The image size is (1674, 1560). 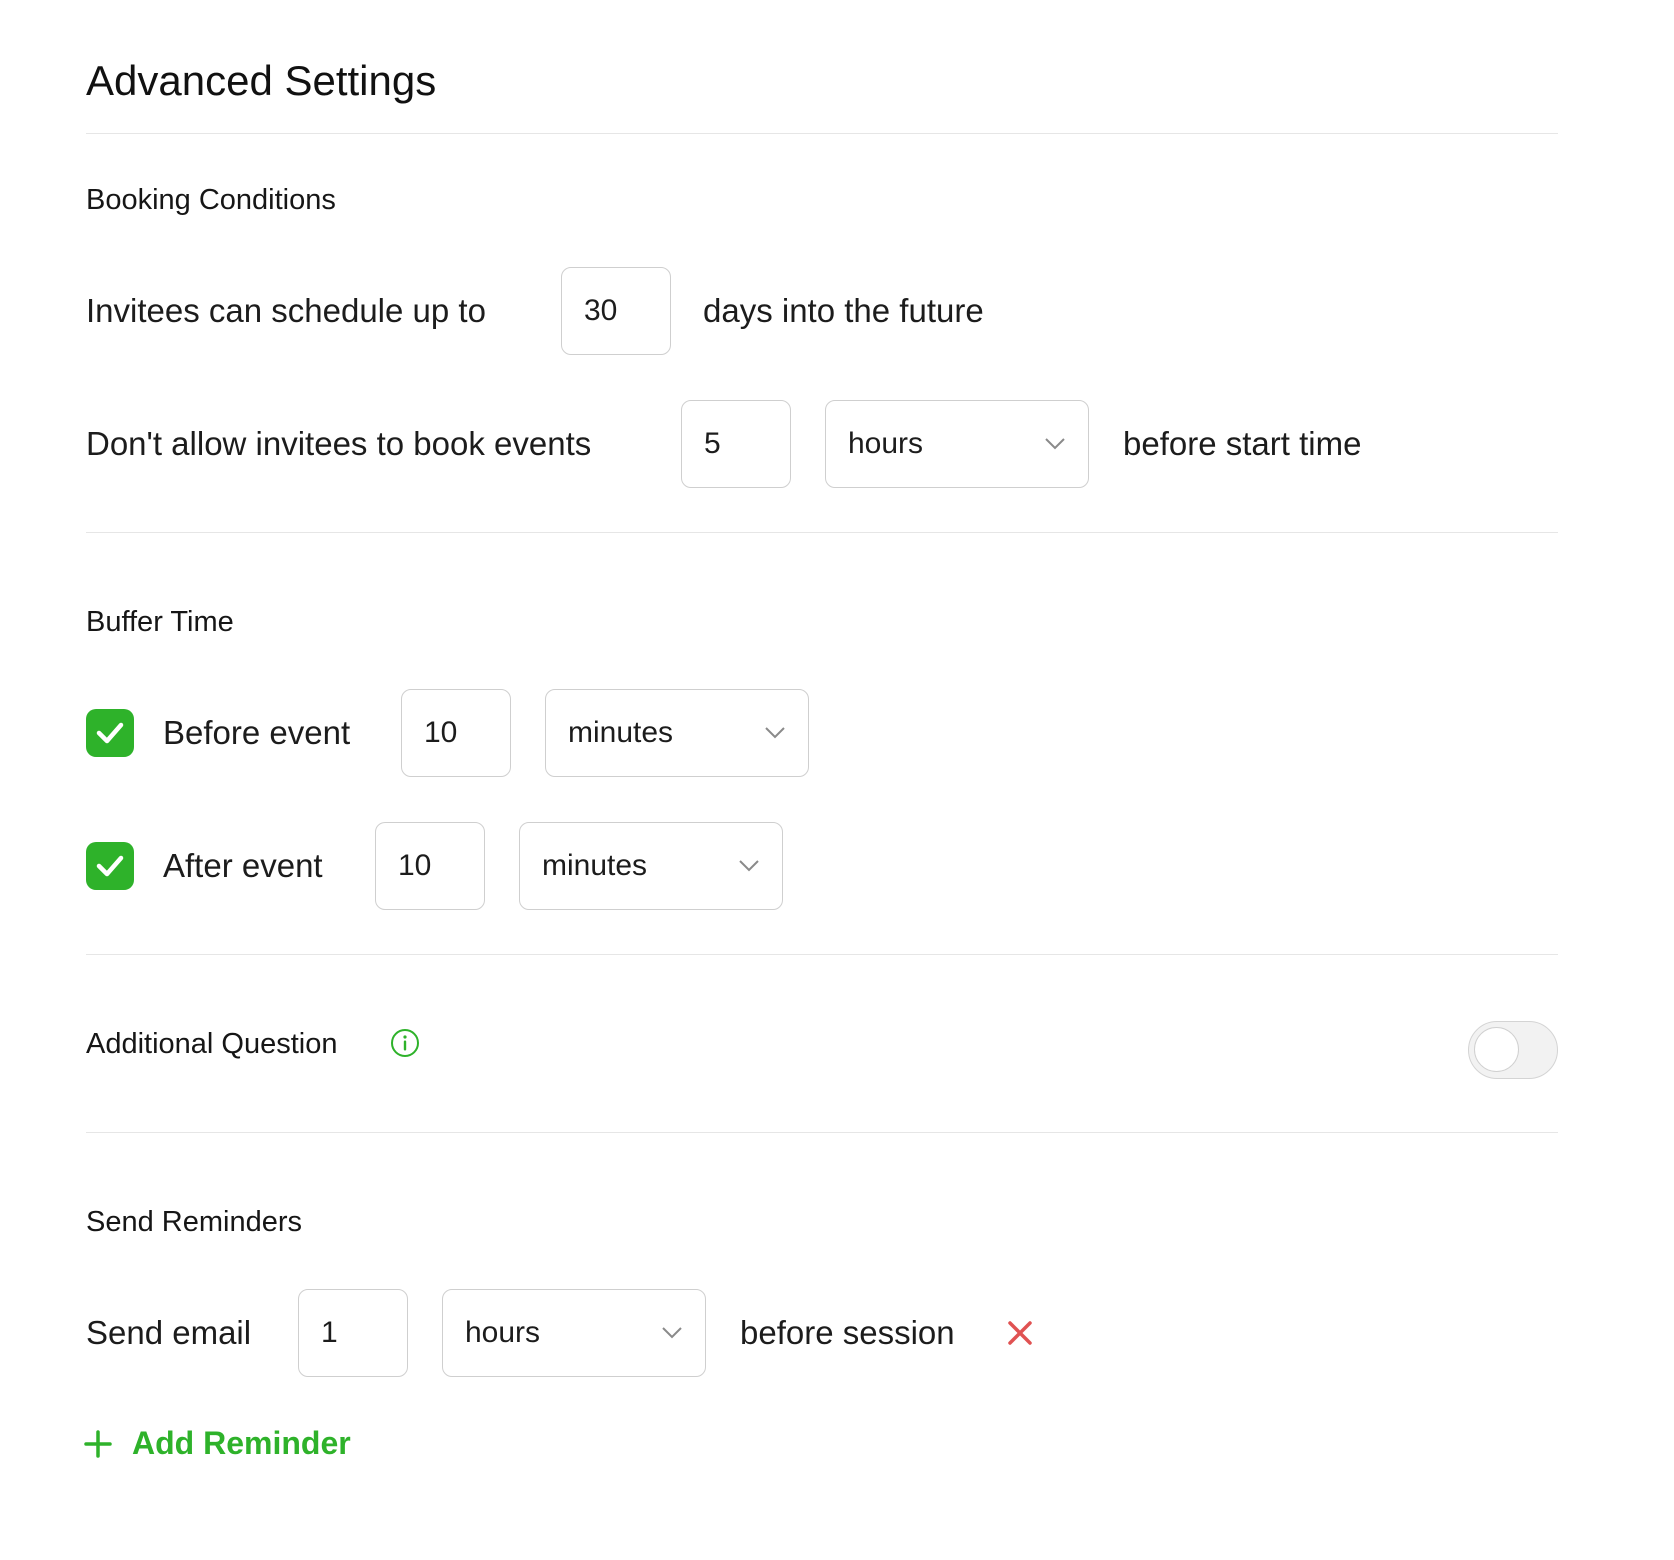 I want to click on before-event-value-input: 10, so click(x=456, y=733).